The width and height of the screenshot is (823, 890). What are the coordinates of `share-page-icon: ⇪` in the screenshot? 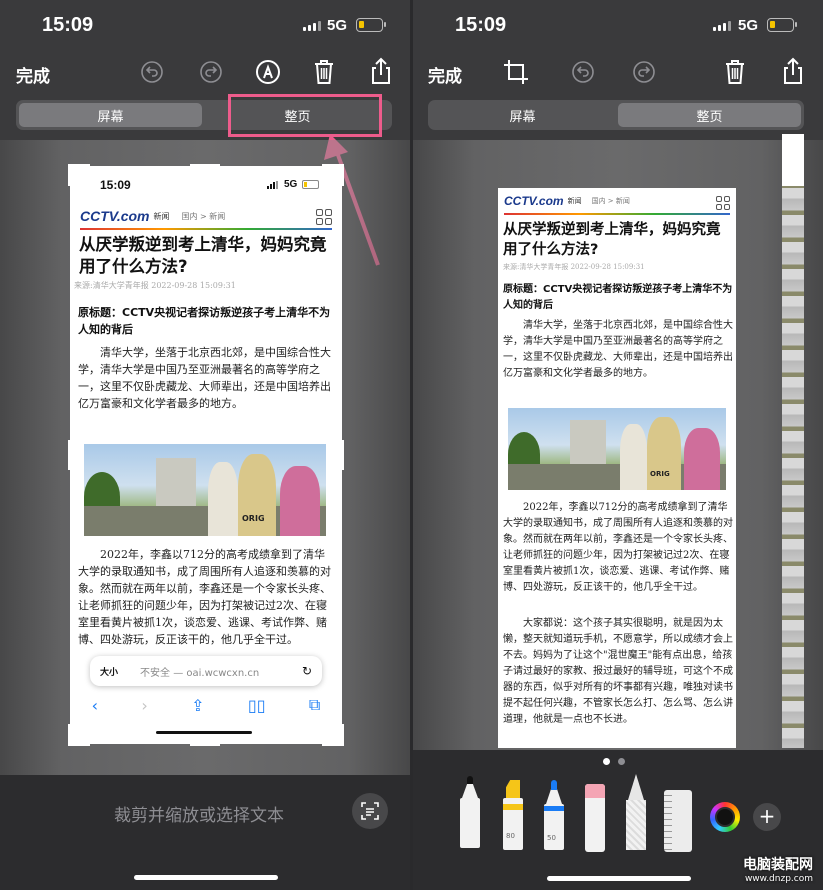 It's located at (197, 705).